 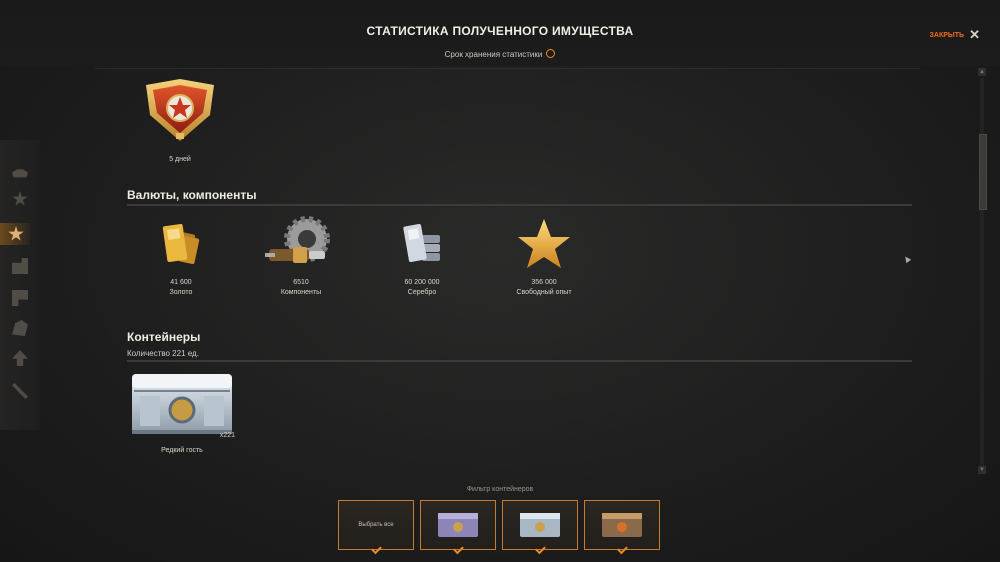 What do you see at coordinates (181, 282) in the screenshot?
I see `gold-value: 41 600` at bounding box center [181, 282].